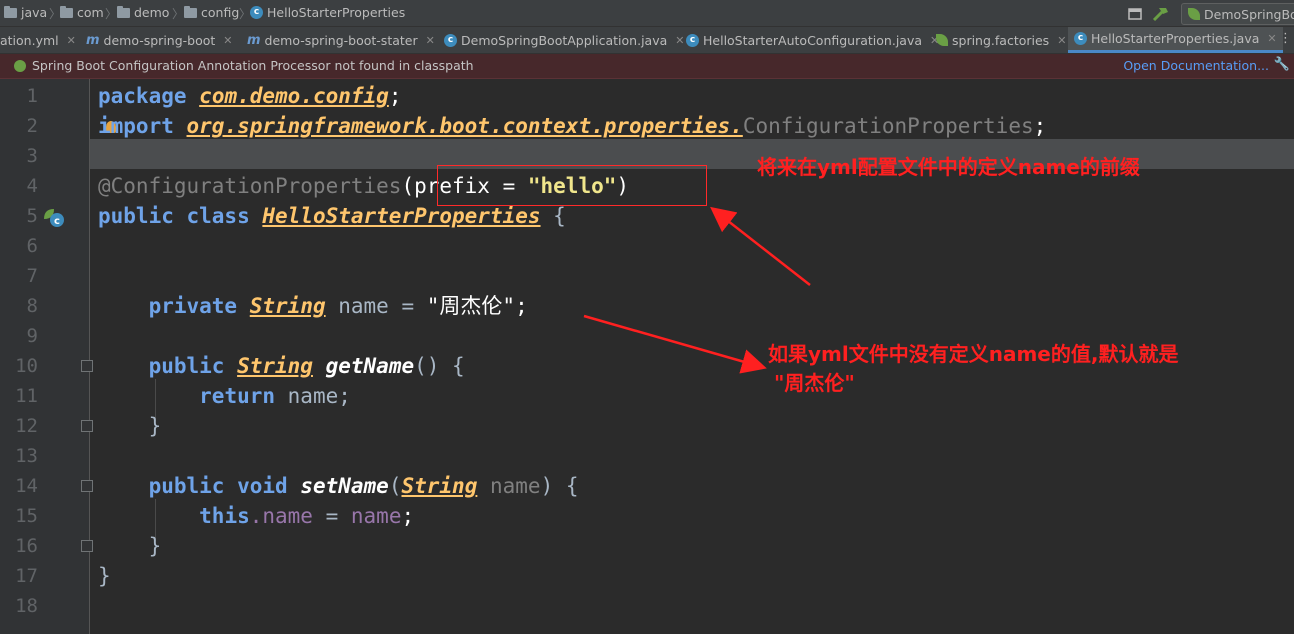 The width and height of the screenshot is (1294, 634). Describe the element at coordinates (948, 167) in the screenshot. I see `annotation-note-1: 将来在yml配置文件中的定义name的前缀` at that location.